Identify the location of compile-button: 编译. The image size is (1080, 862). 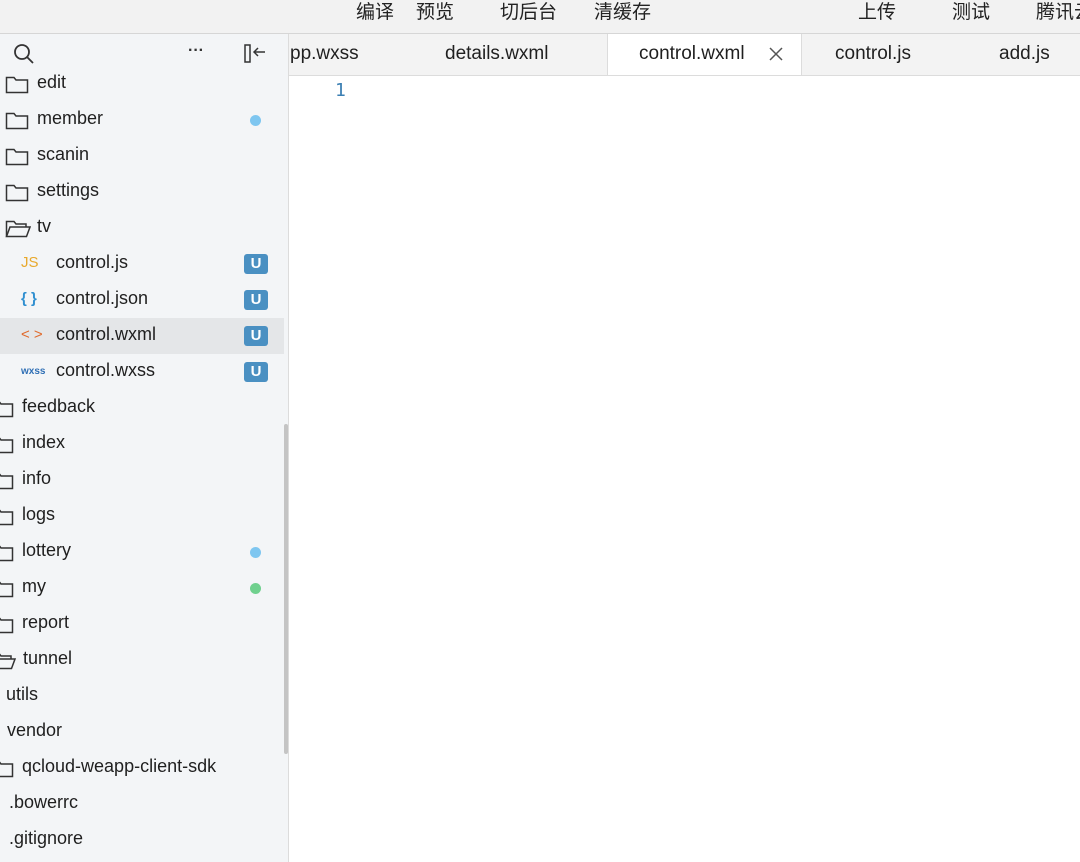
(375, 12).